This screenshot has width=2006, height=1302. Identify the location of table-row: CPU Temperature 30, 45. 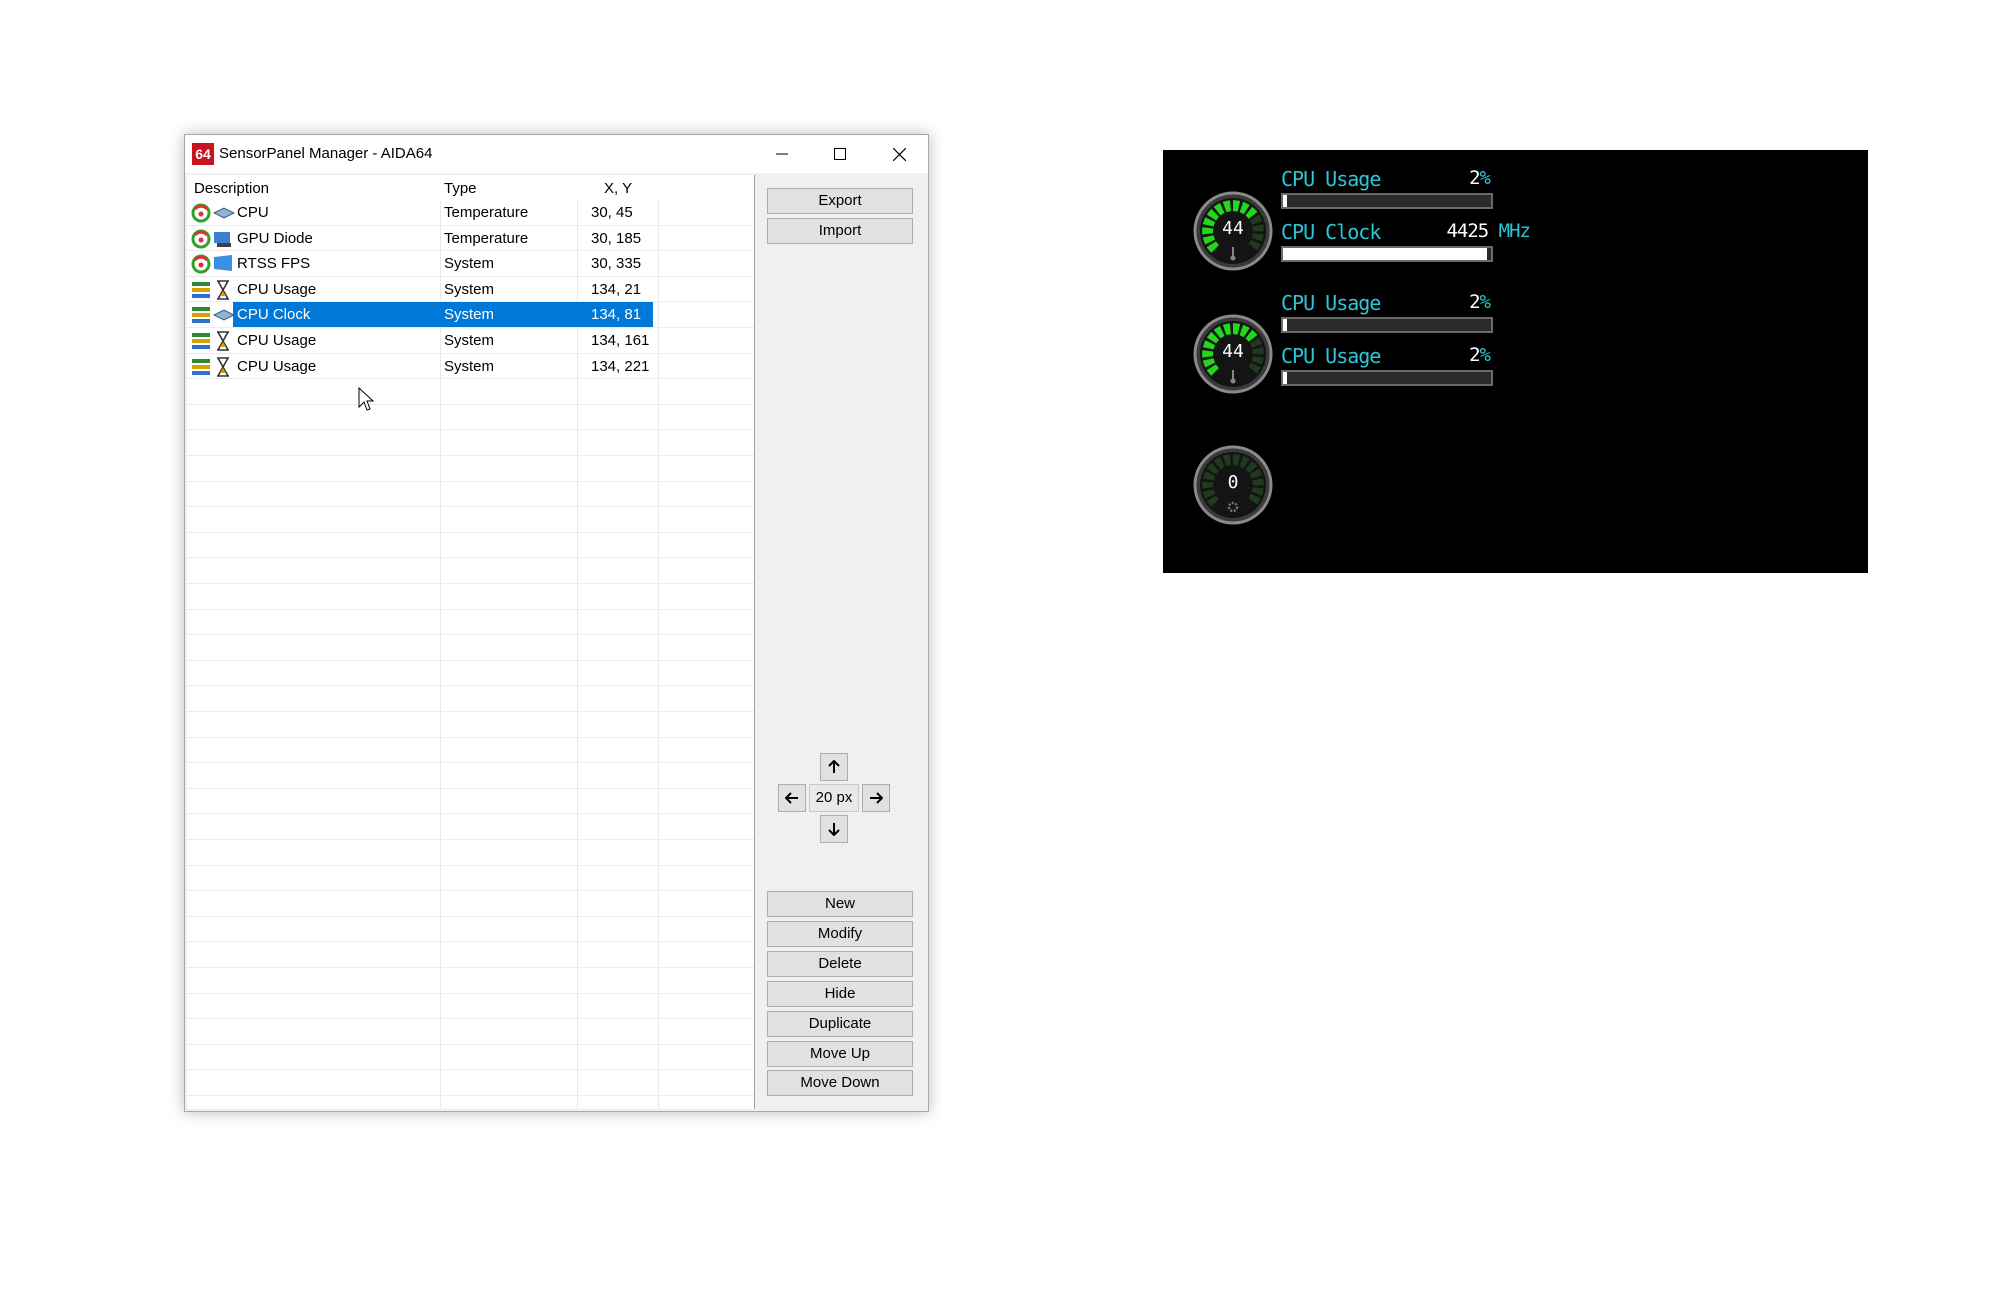
(470, 212).